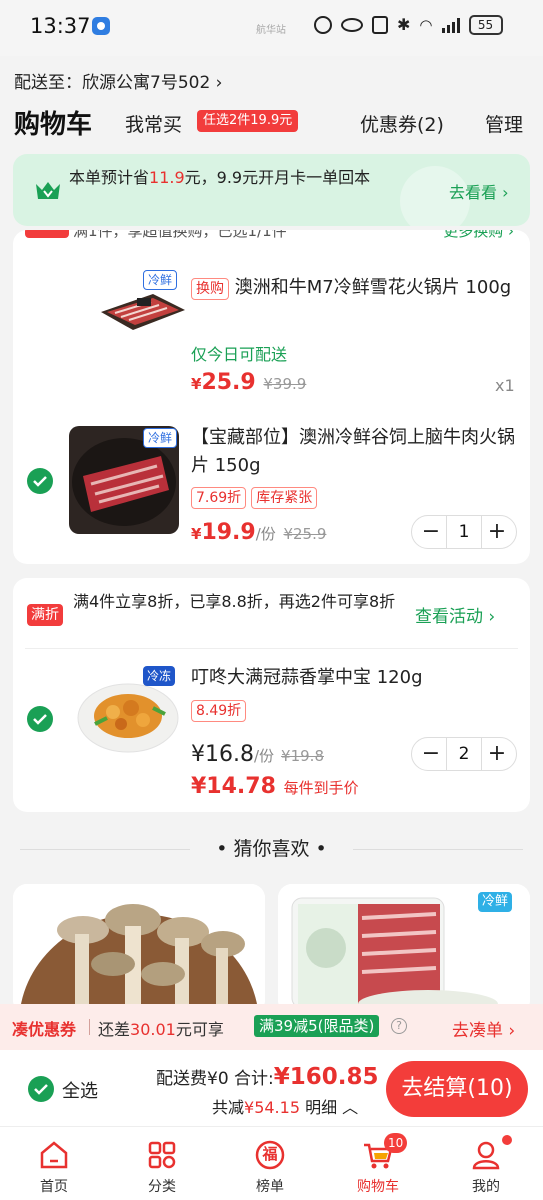  I want to click on notification-dot, so click(507, 1140).